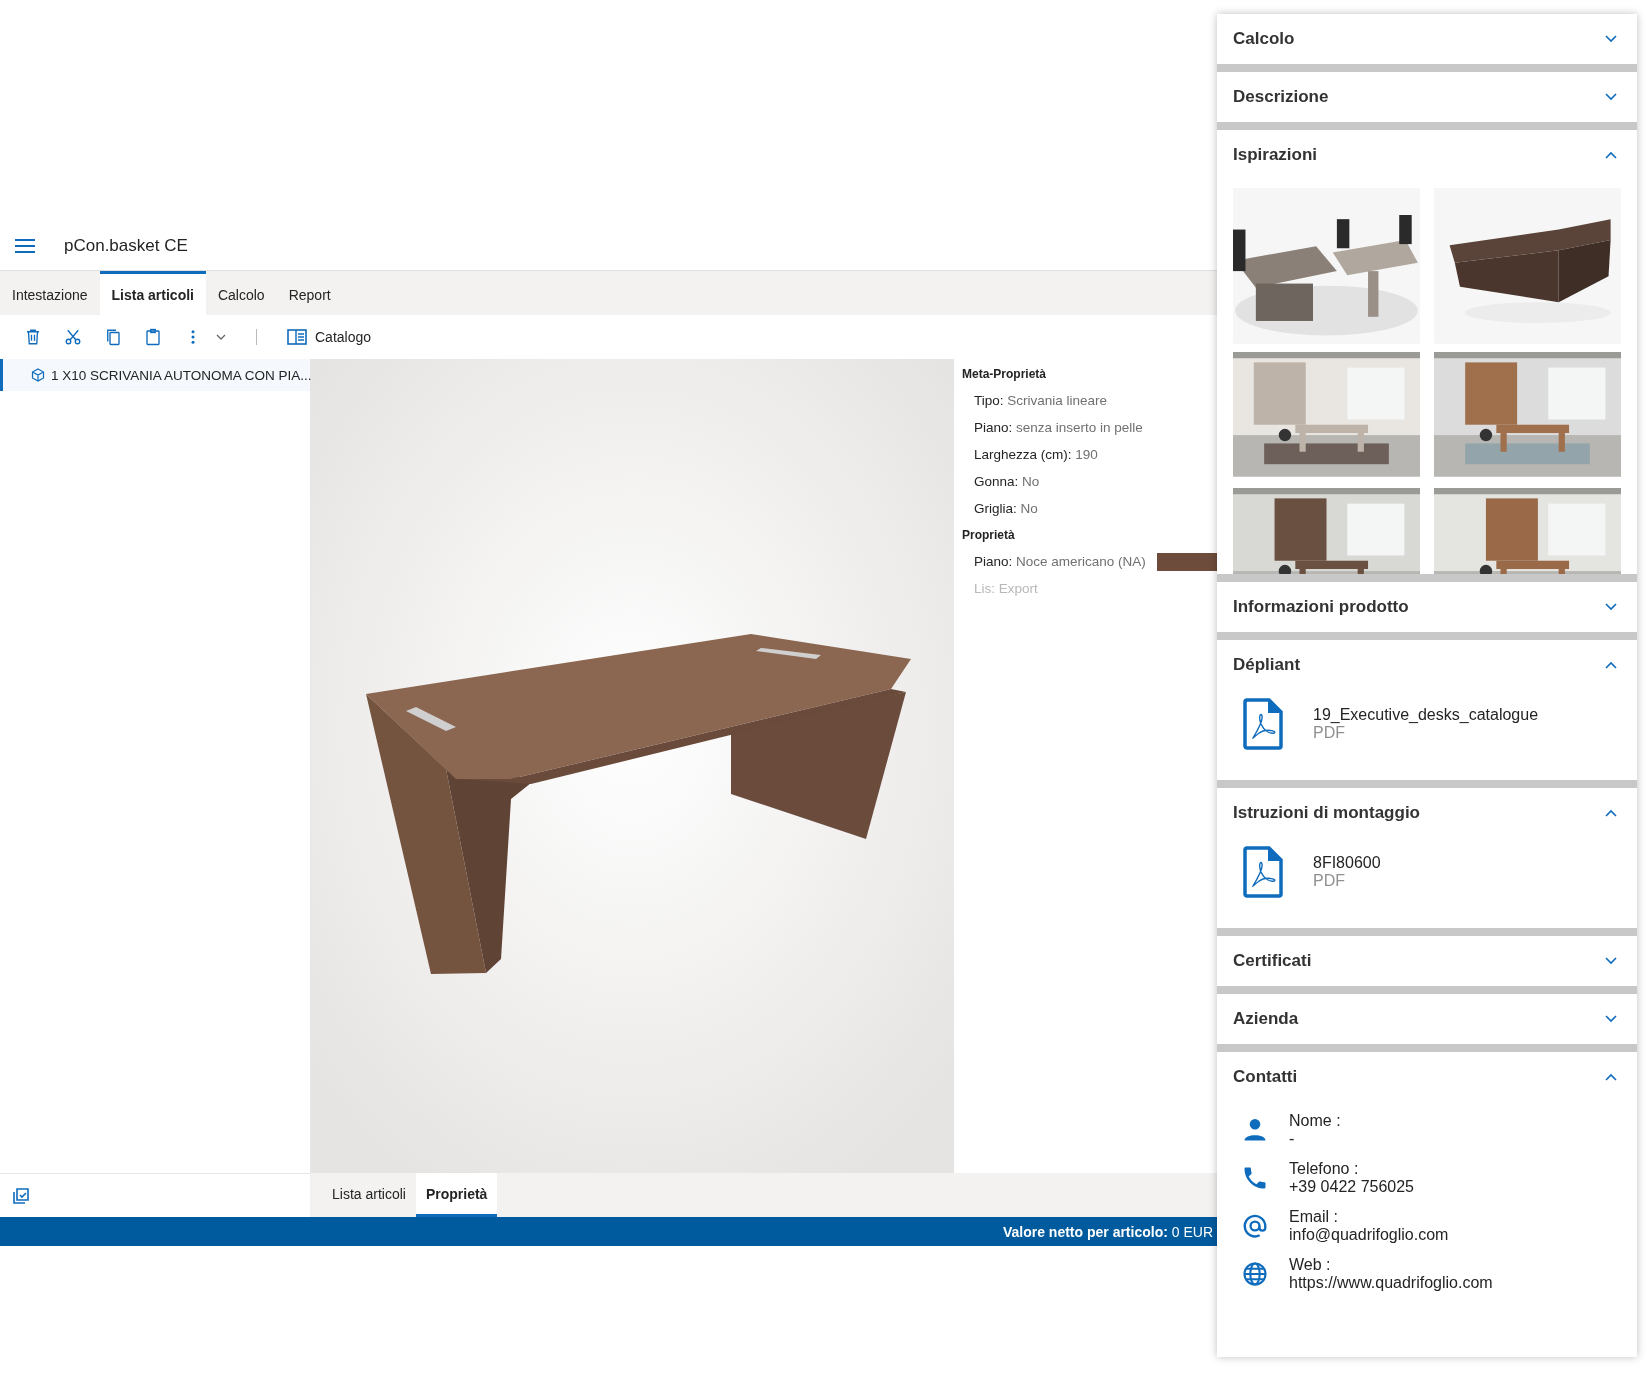 Image resolution: width=1650 pixels, height=1373 pixels. I want to click on property-row: Griglia: No, so click(1000, 508).